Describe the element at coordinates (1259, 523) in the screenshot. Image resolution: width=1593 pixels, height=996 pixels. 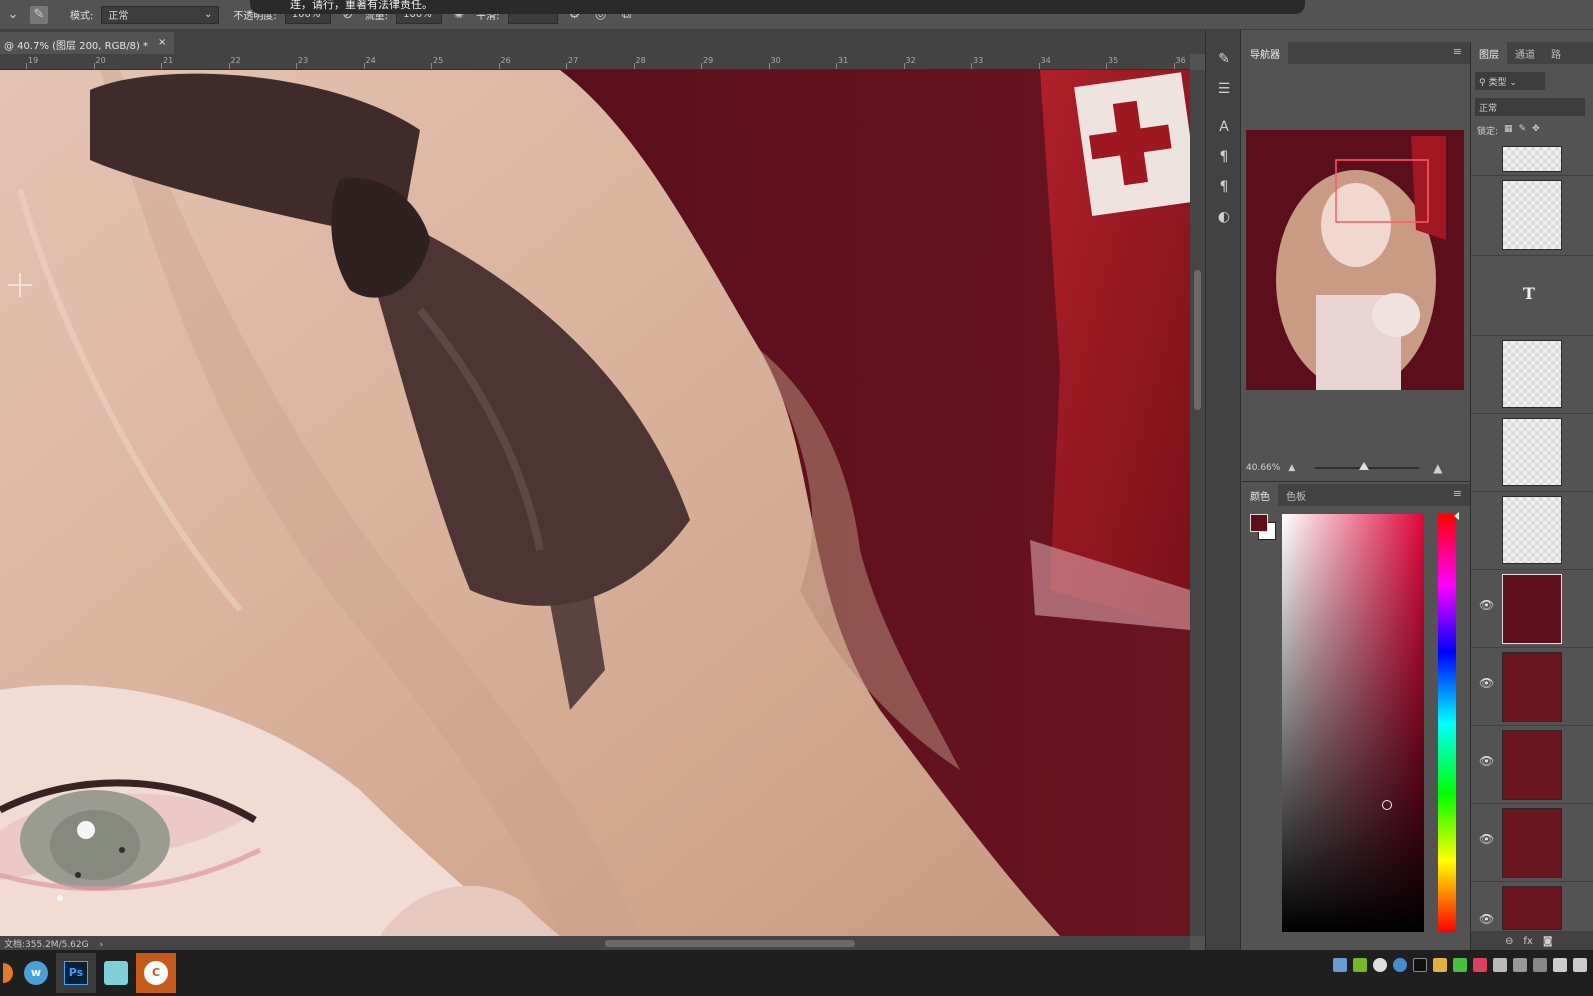
I see `foreground-color-swatch` at that location.